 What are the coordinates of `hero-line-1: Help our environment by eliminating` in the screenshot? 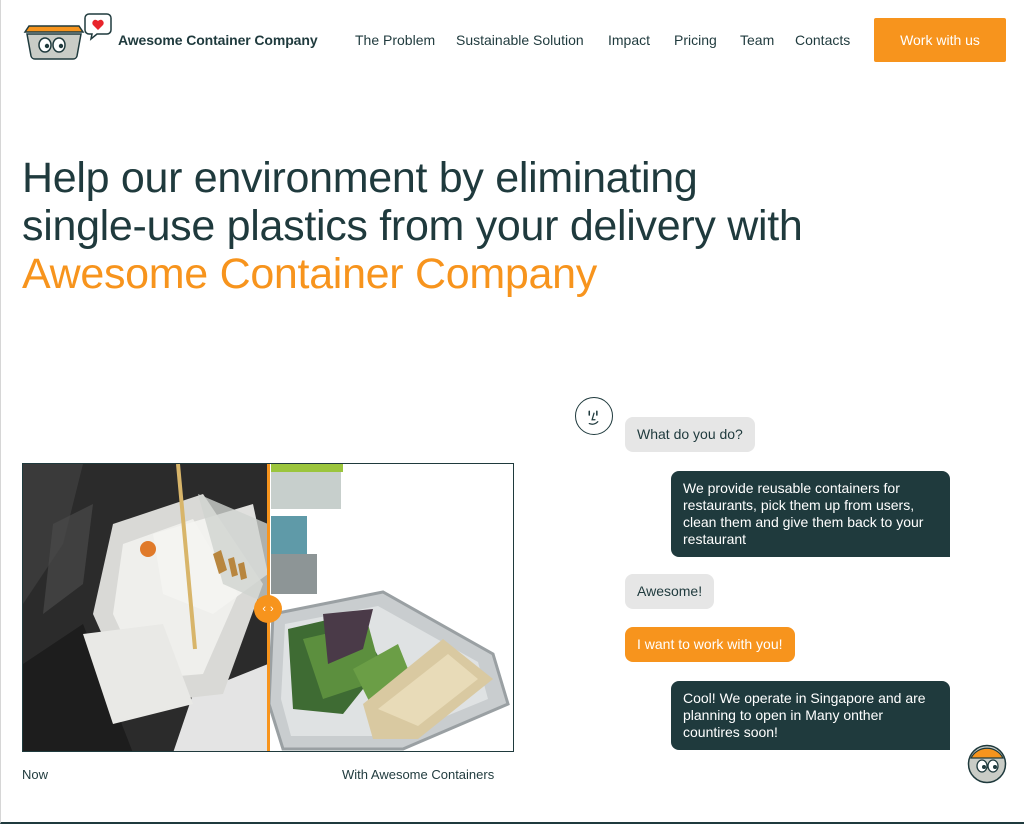 It's located at (360, 178).